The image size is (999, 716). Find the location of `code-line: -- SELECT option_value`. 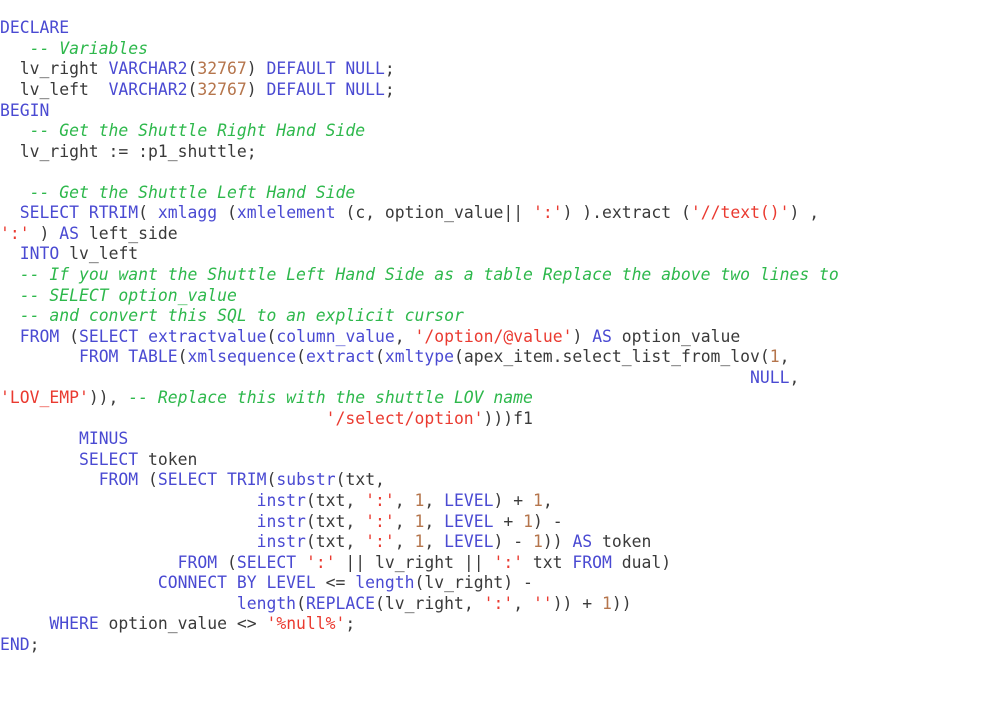

code-line: -- SELECT option_value is located at coordinates (499, 296).